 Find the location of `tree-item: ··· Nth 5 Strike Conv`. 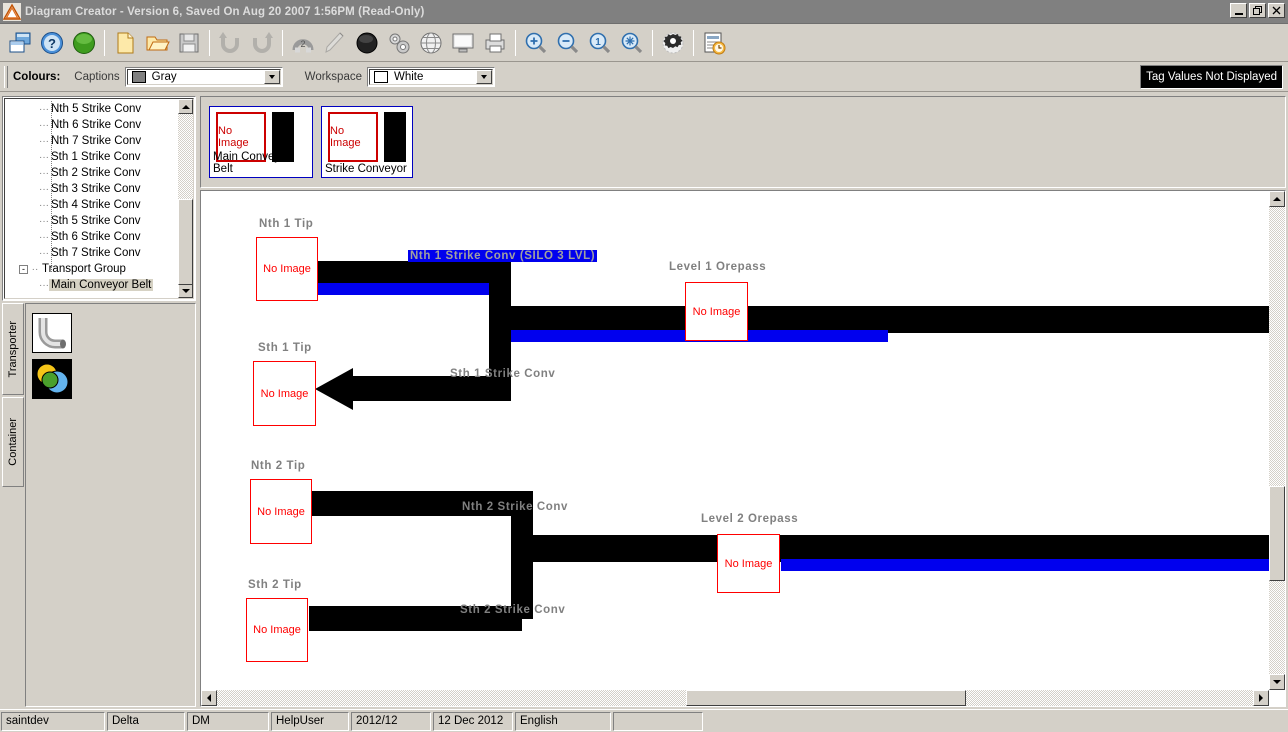

tree-item: ··· Nth 5 Strike Conv is located at coordinates (91, 109).